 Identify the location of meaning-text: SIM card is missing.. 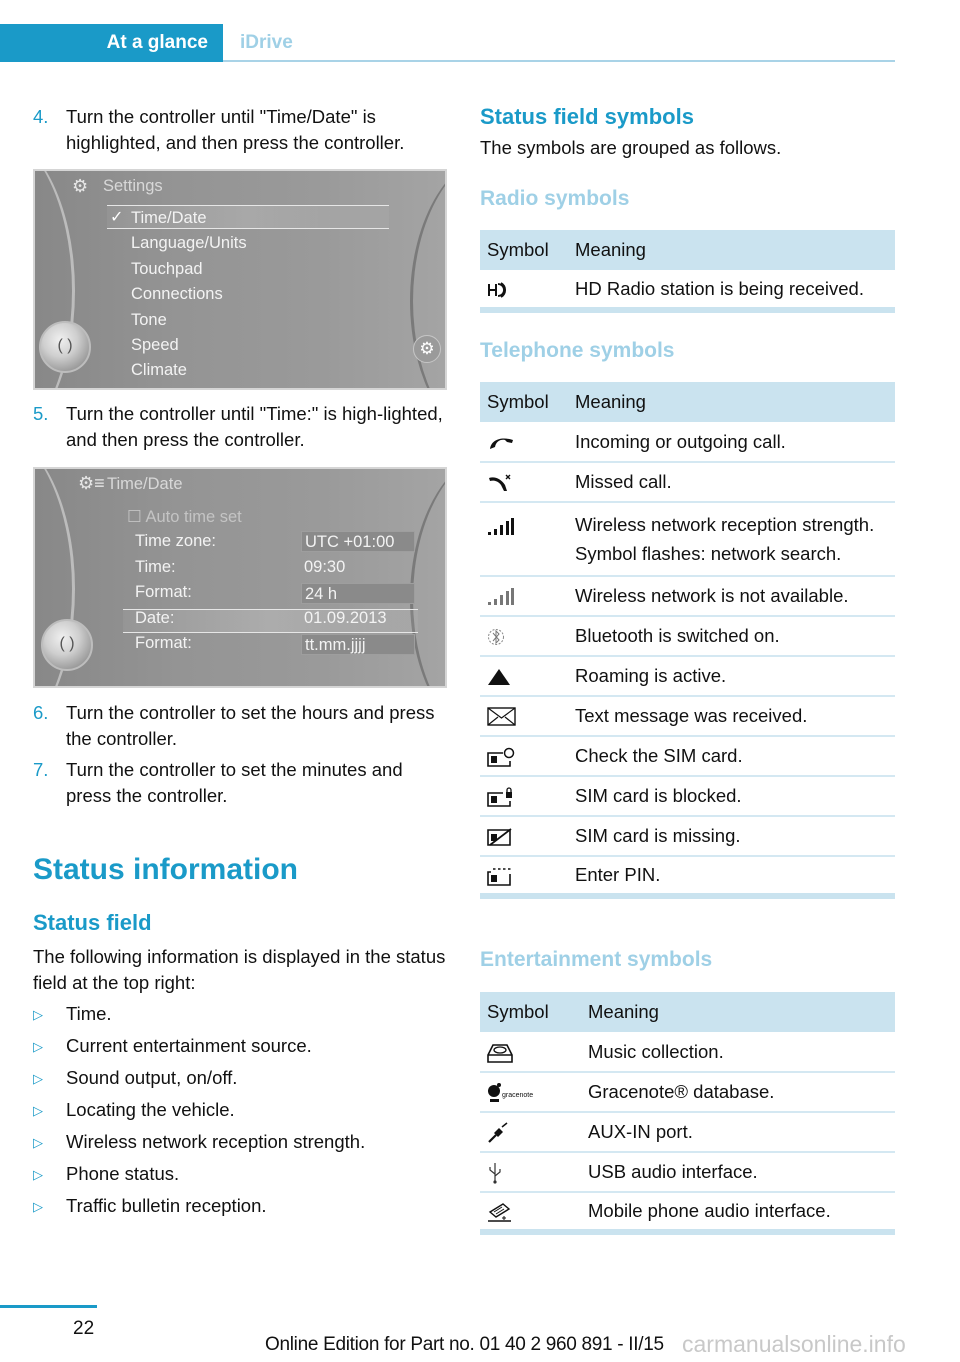
(731, 836).